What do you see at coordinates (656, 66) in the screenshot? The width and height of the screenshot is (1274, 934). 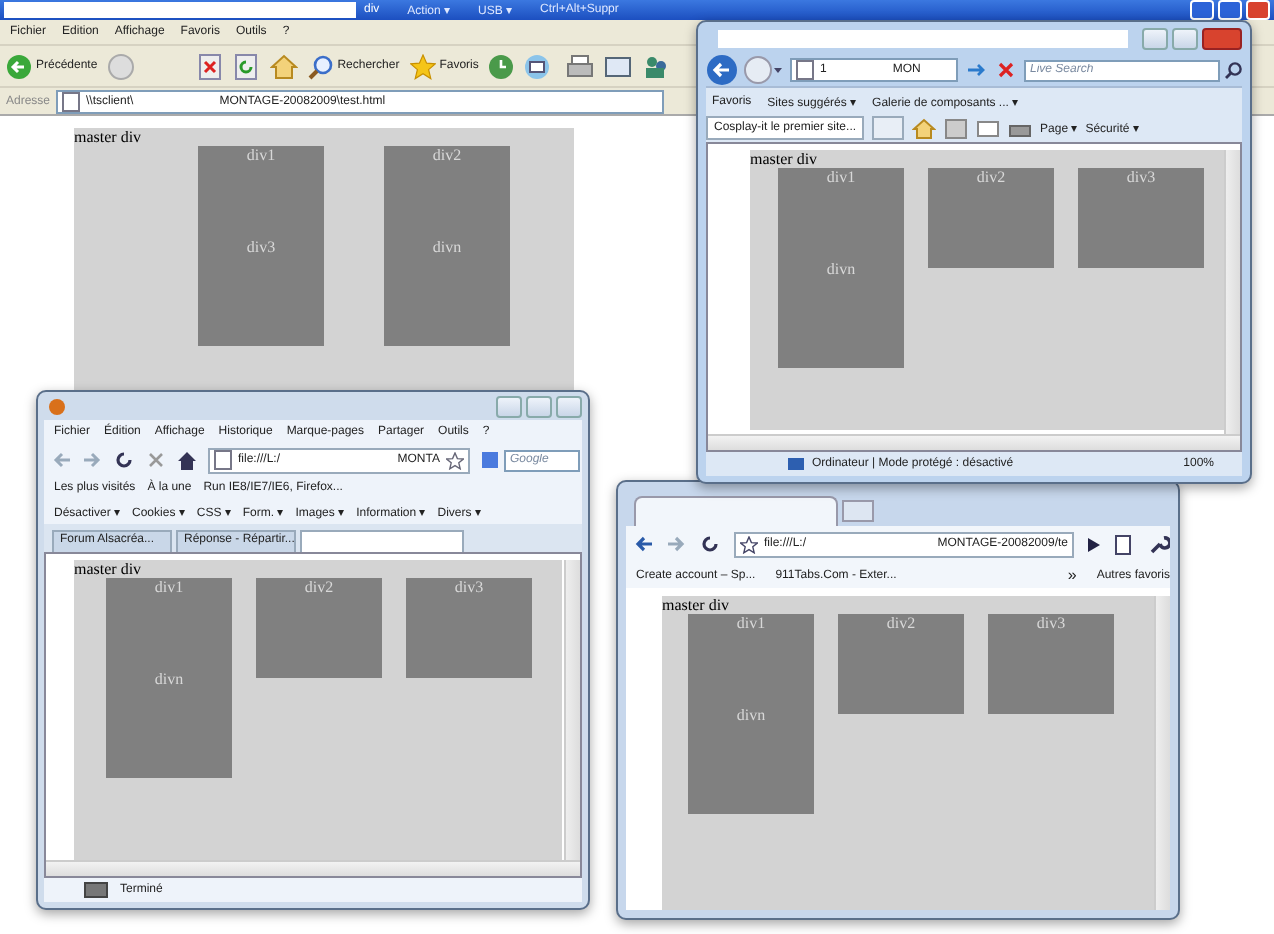 I see `people-icon` at bounding box center [656, 66].